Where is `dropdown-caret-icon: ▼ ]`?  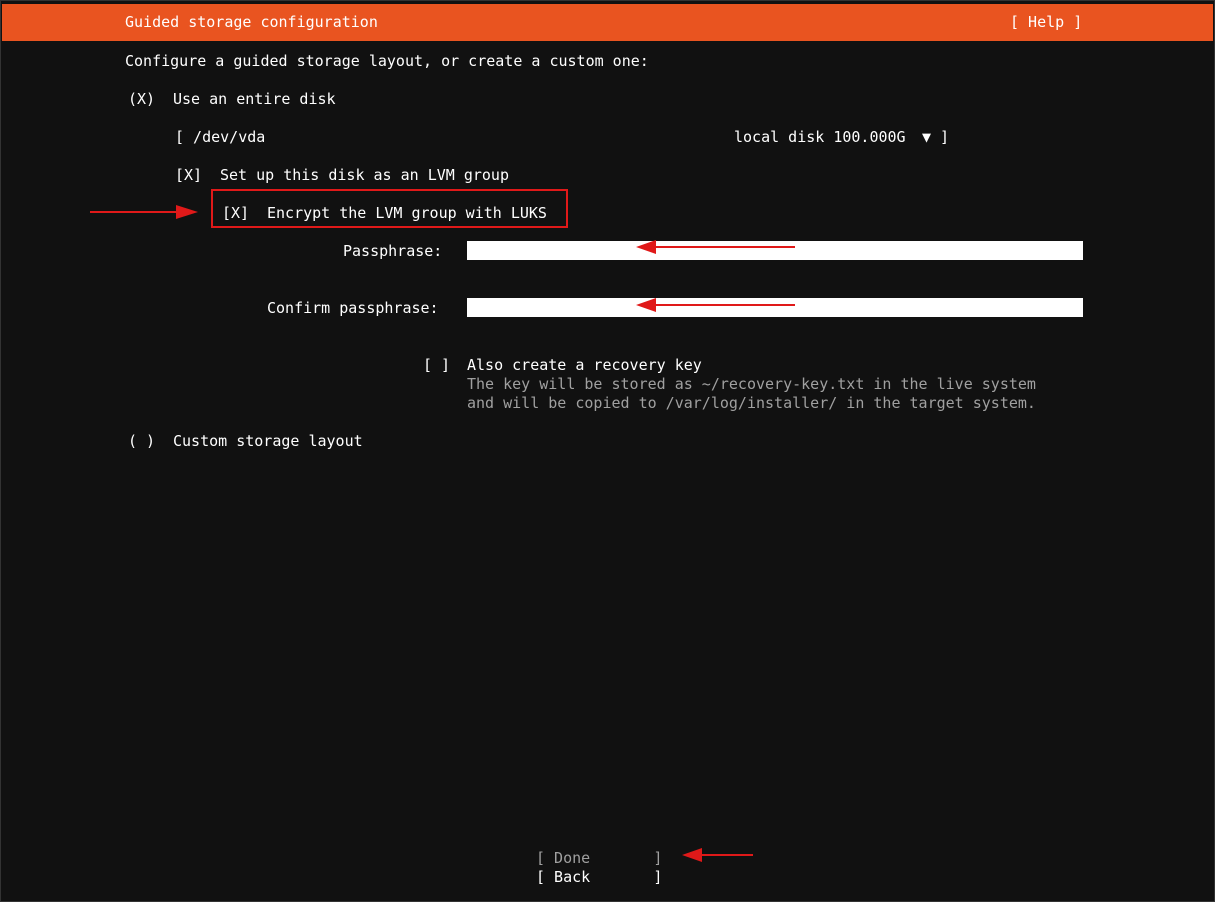 dropdown-caret-icon: ▼ ] is located at coordinates (936, 137).